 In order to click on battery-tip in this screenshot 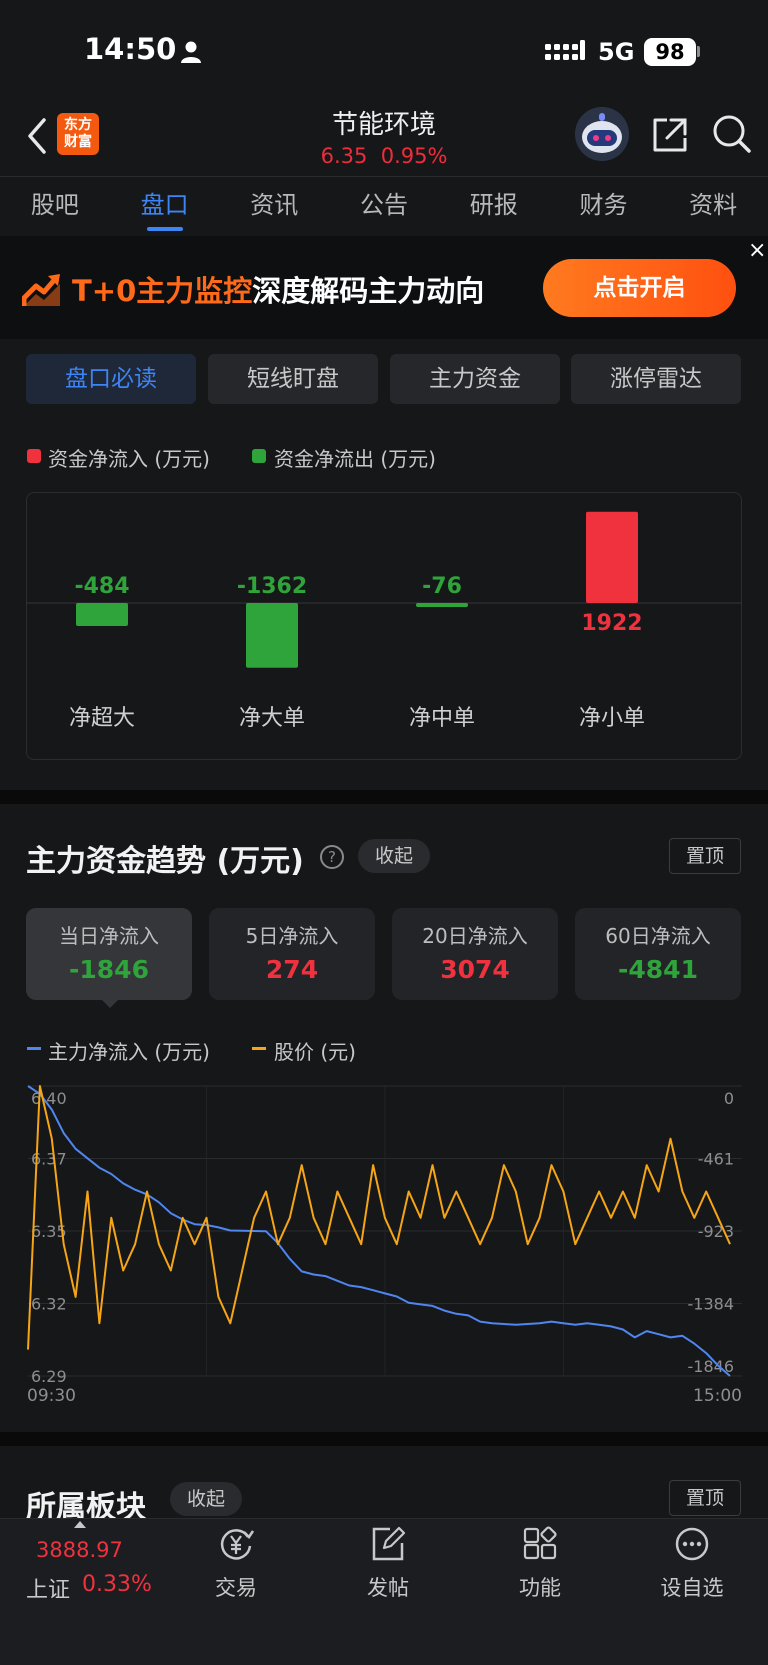, I will do `click(698, 51)`.